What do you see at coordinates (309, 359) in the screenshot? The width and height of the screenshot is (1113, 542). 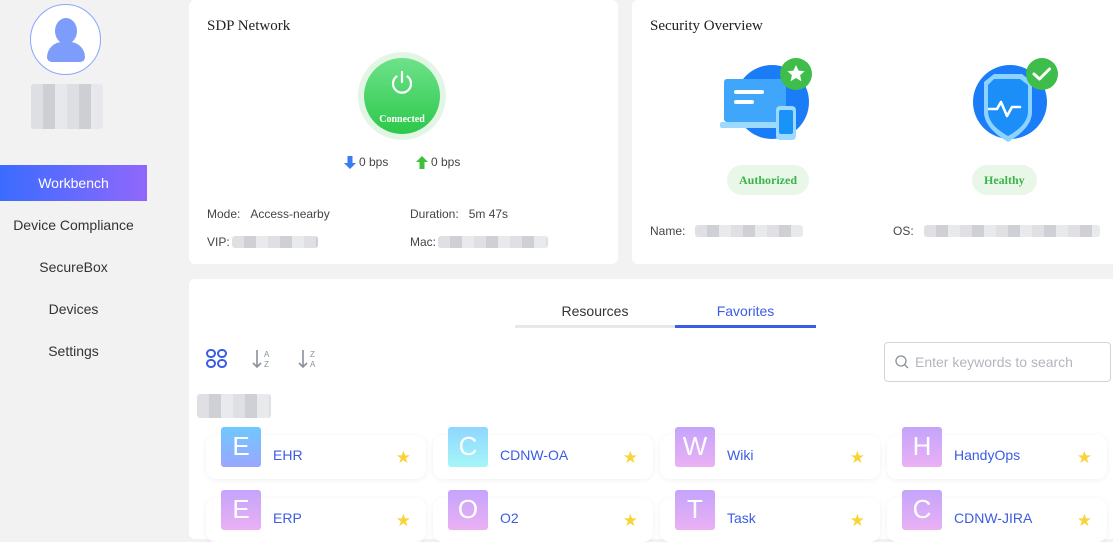 I see `sort-z-a-icon: Z A` at bounding box center [309, 359].